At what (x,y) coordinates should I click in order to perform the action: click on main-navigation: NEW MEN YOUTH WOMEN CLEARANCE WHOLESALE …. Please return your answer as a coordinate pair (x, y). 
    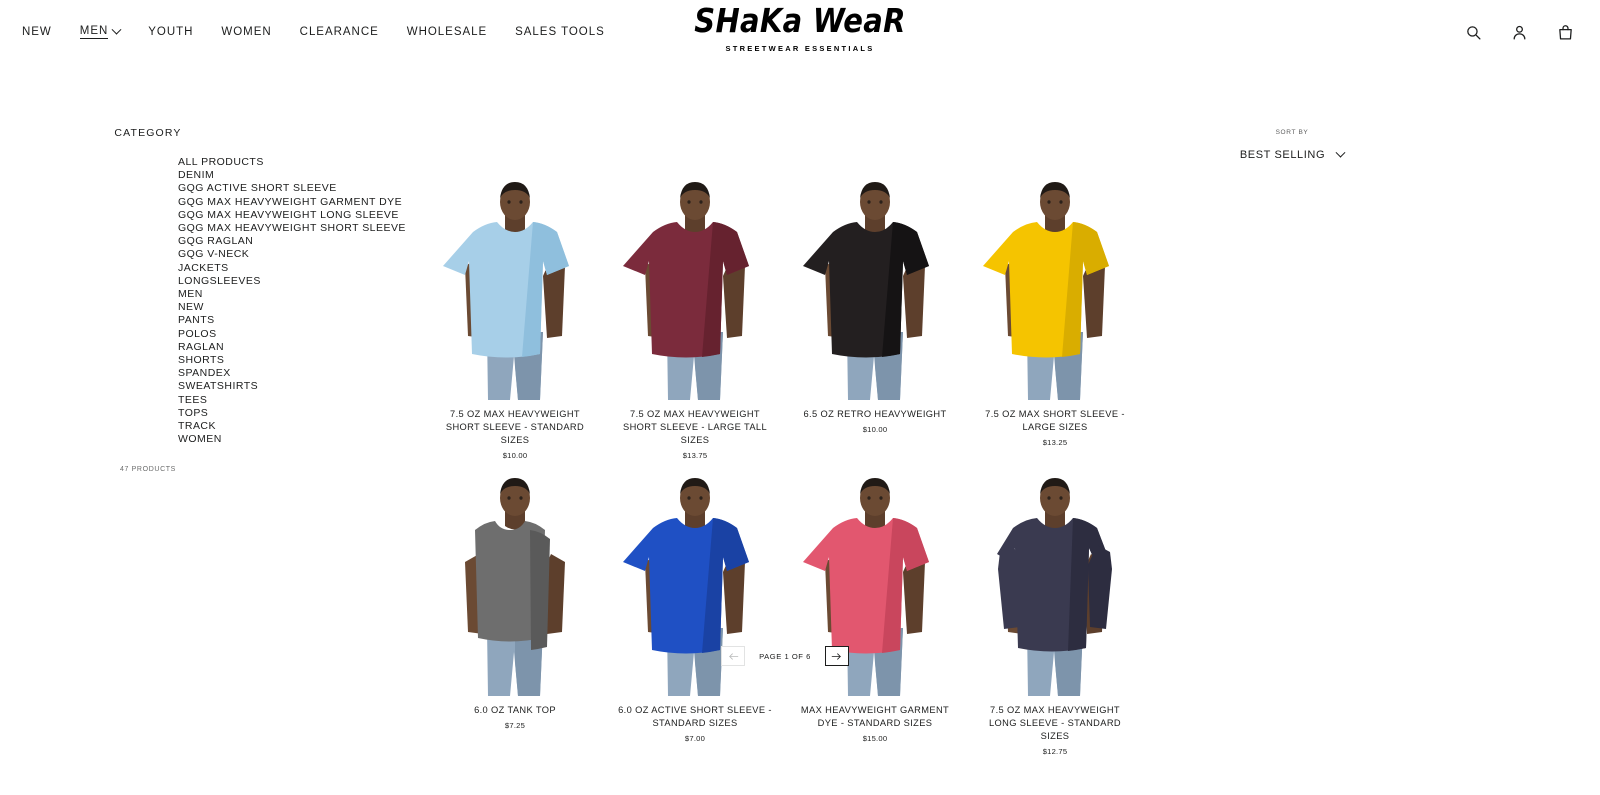
    Looking at the image, I should click on (313, 31).